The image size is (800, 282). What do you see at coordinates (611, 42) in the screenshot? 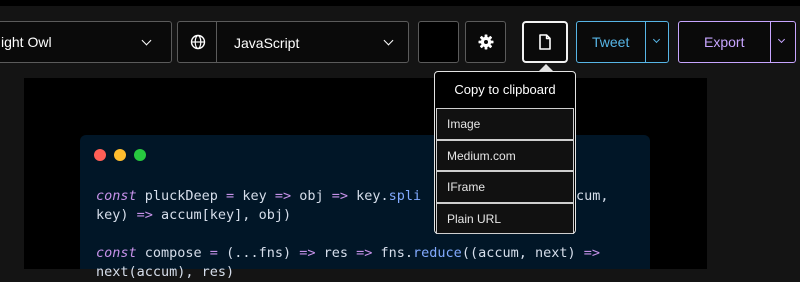
I see `tweet-label: Tweet` at bounding box center [611, 42].